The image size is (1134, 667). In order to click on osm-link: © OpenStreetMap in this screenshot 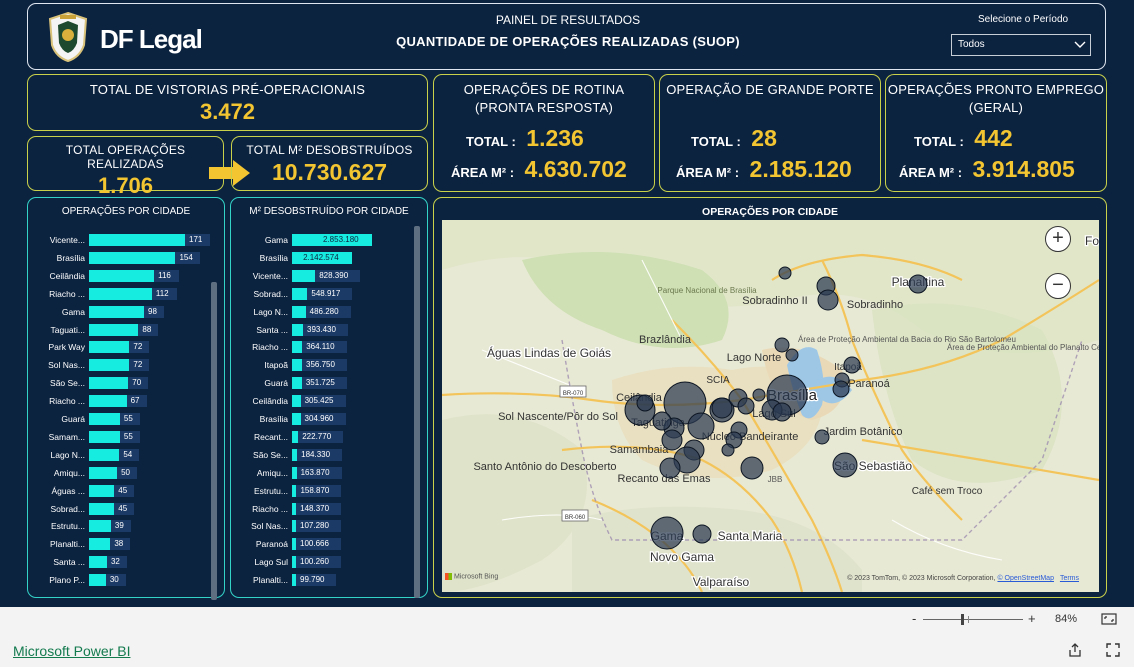, I will do `click(1025, 578)`.